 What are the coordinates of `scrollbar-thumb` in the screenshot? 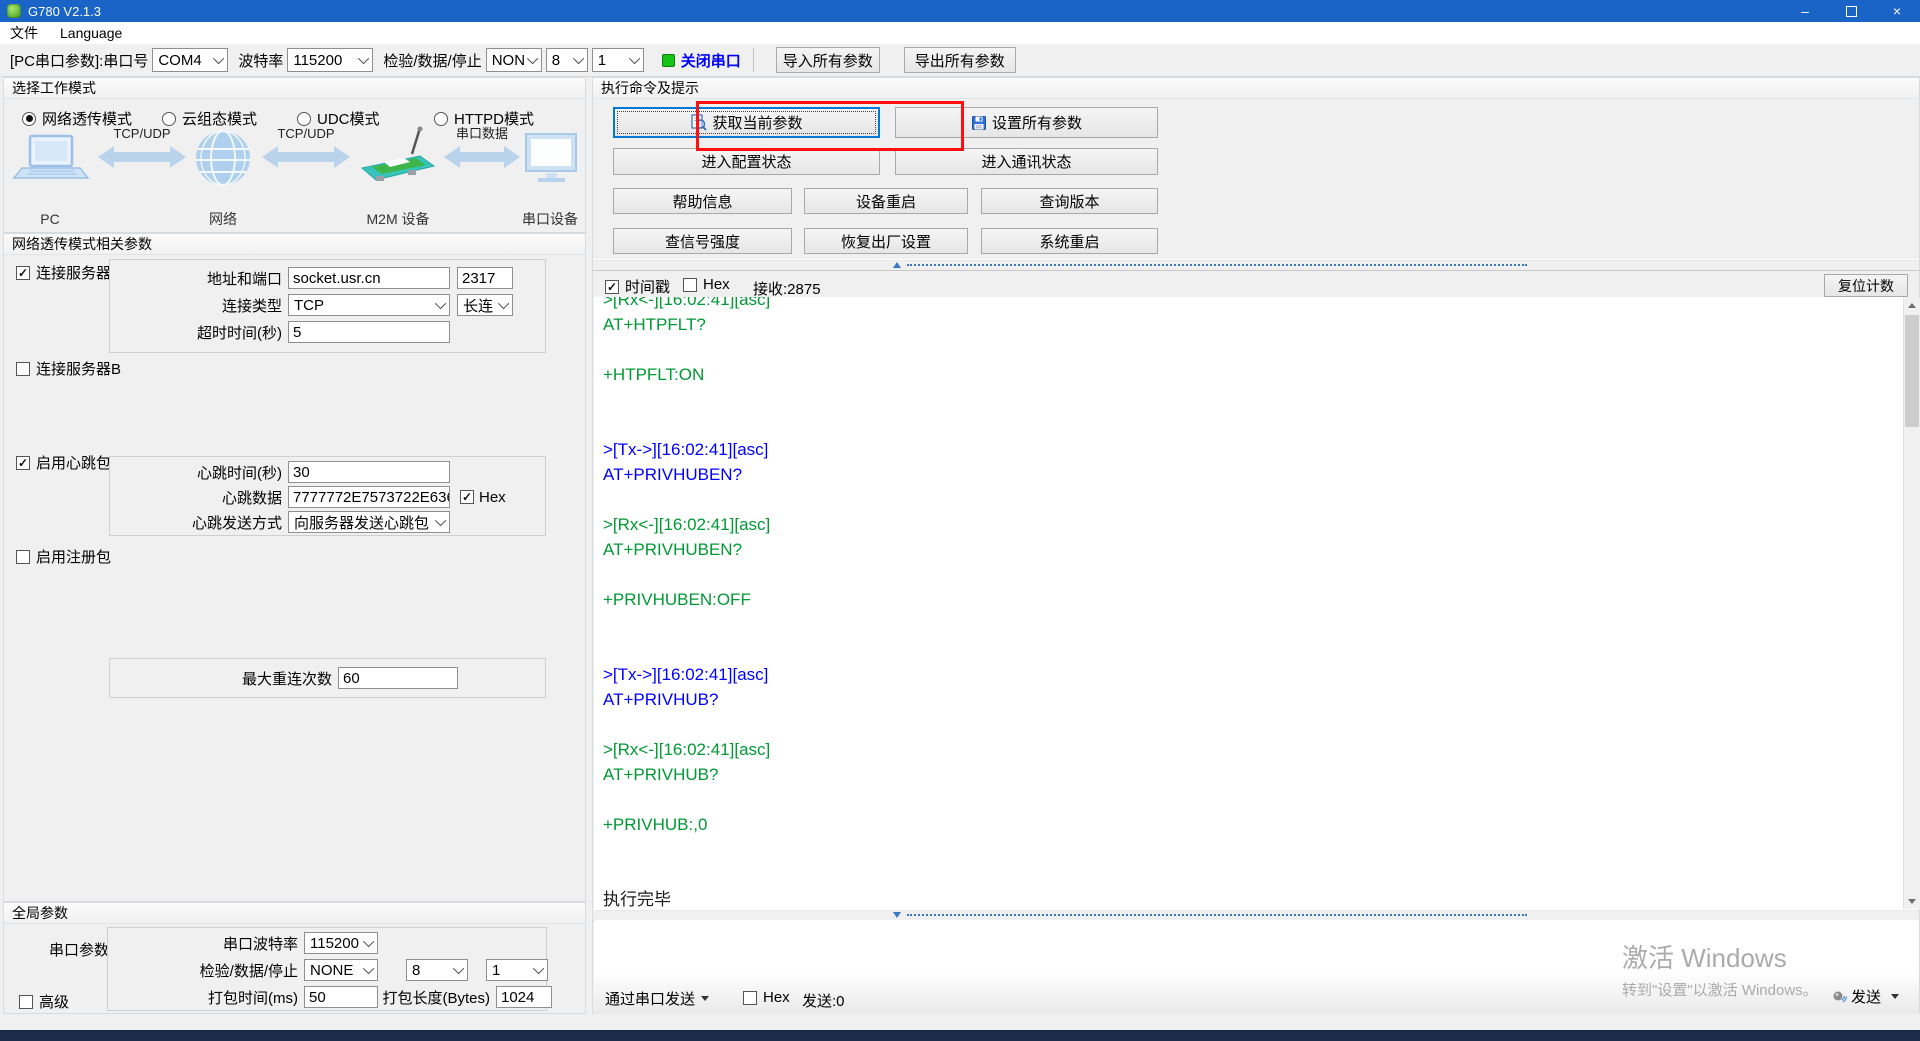 It's located at (1912, 371).